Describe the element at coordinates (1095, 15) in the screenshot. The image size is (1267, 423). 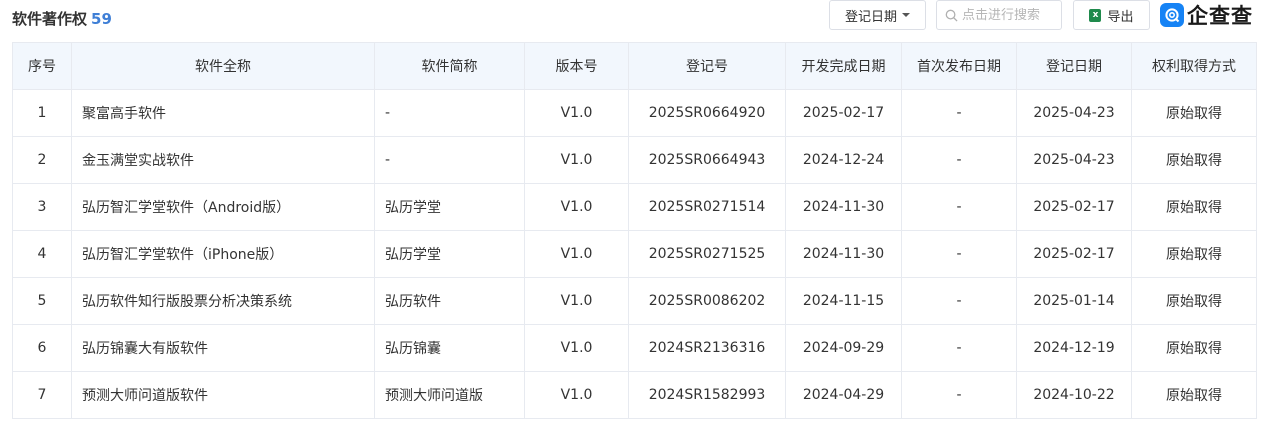
I see `excel-icon: x` at that location.